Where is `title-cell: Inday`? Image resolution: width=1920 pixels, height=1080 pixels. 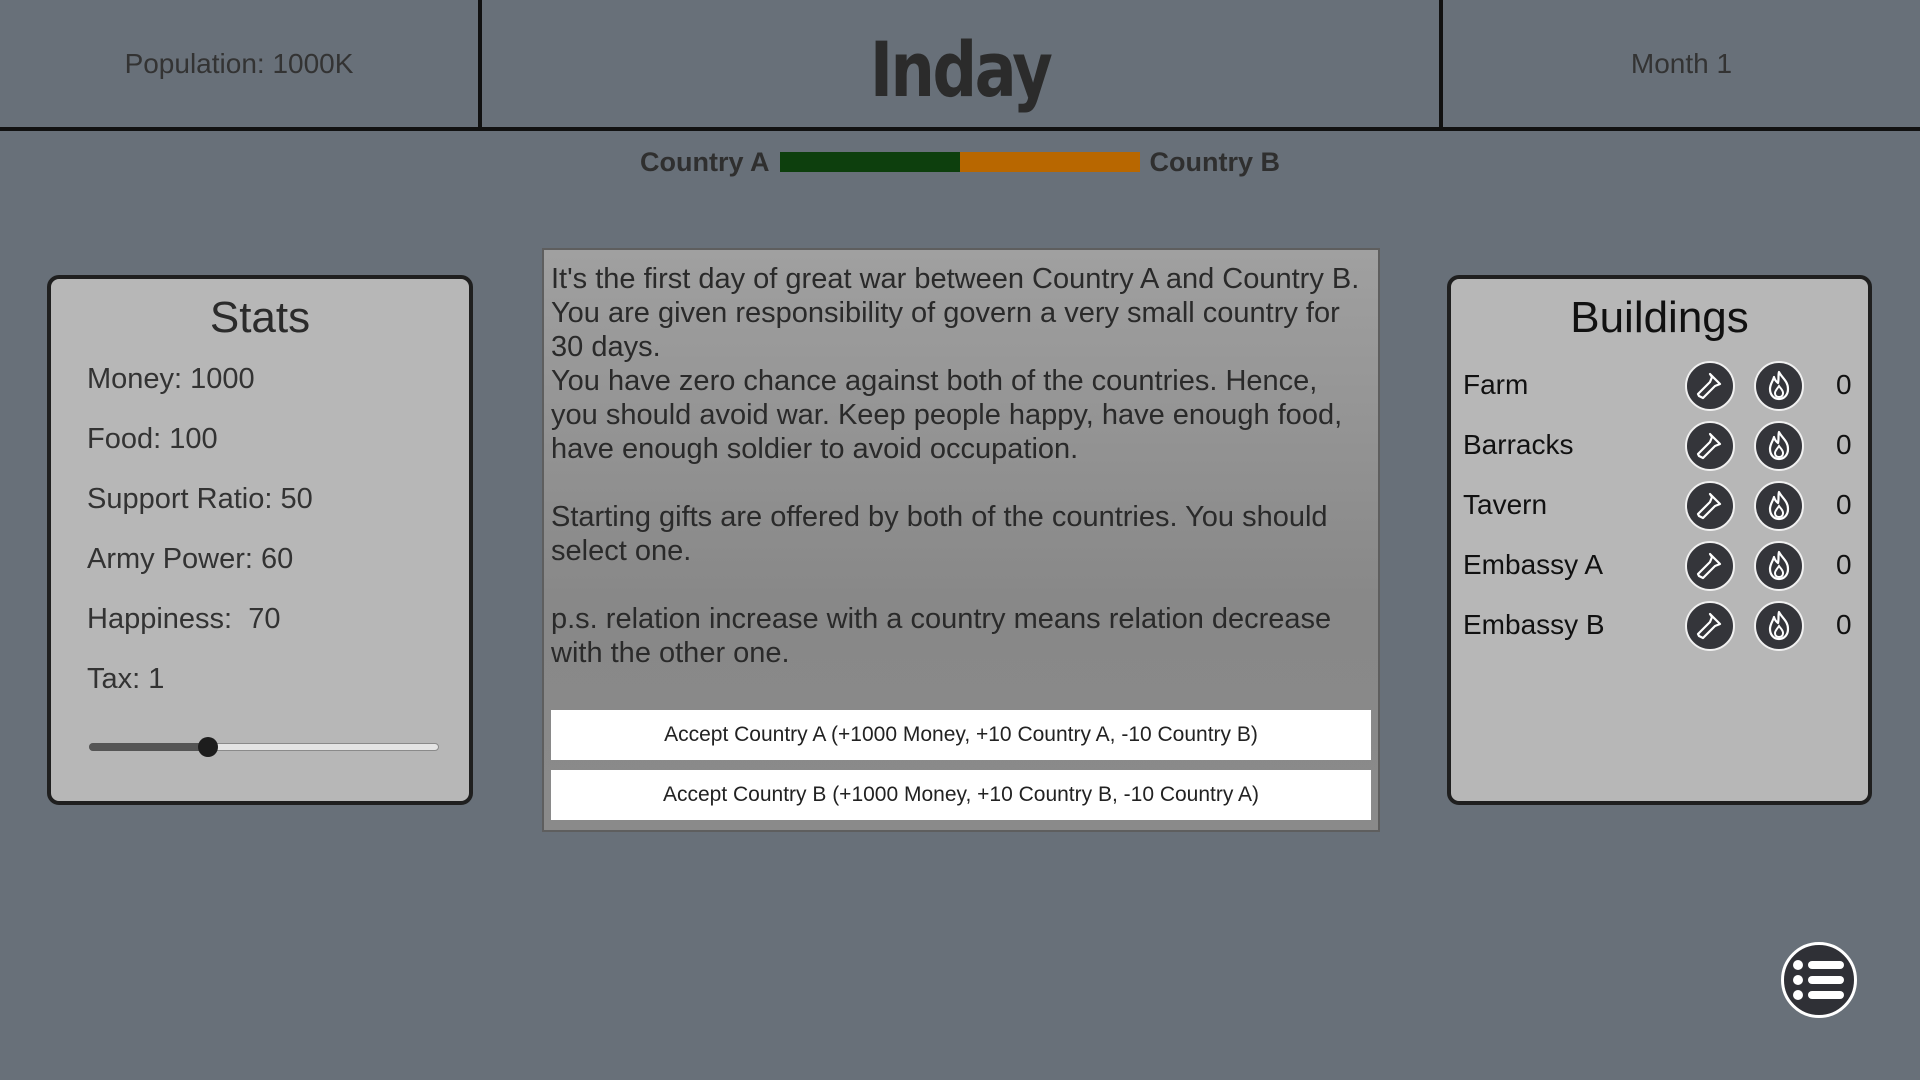 title-cell: Inday is located at coordinates (962, 63).